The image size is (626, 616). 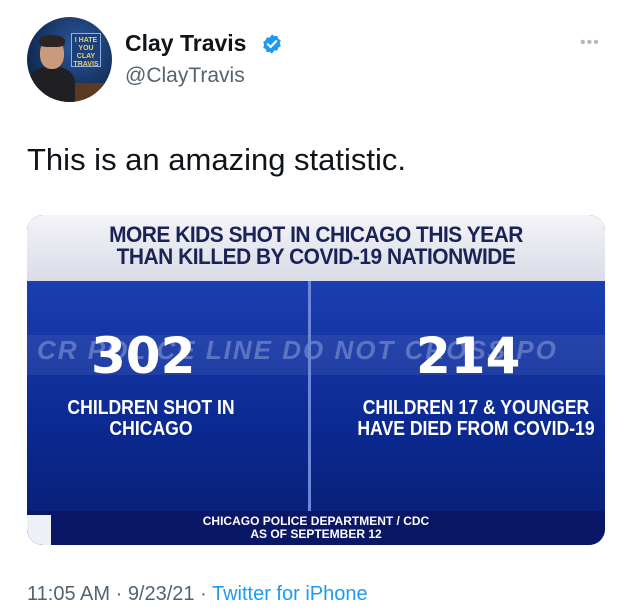 I want to click on media-headline-line2: THAN KILLED BY COVID-19 NATIONWIDE, so click(x=316, y=256).